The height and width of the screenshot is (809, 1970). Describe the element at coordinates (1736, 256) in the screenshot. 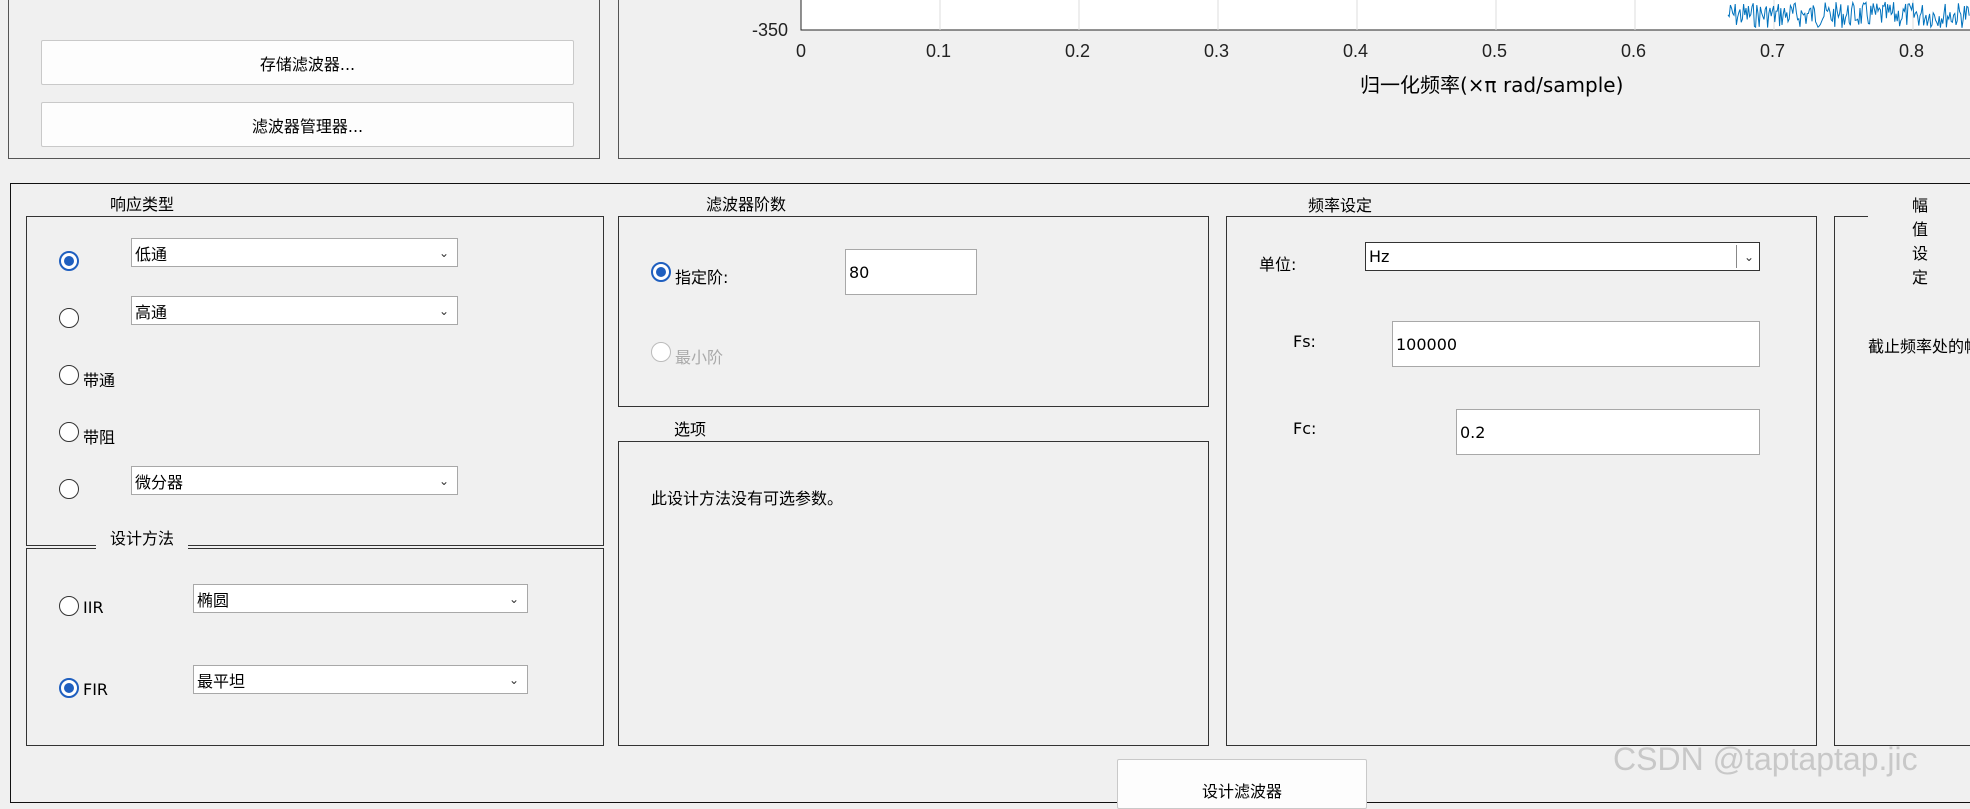

I see `unit-select-divider` at that location.